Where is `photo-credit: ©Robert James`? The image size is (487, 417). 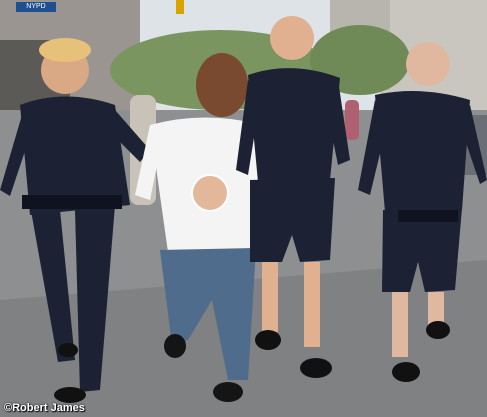
photo-credit: ©Robert James is located at coordinates (44, 408).